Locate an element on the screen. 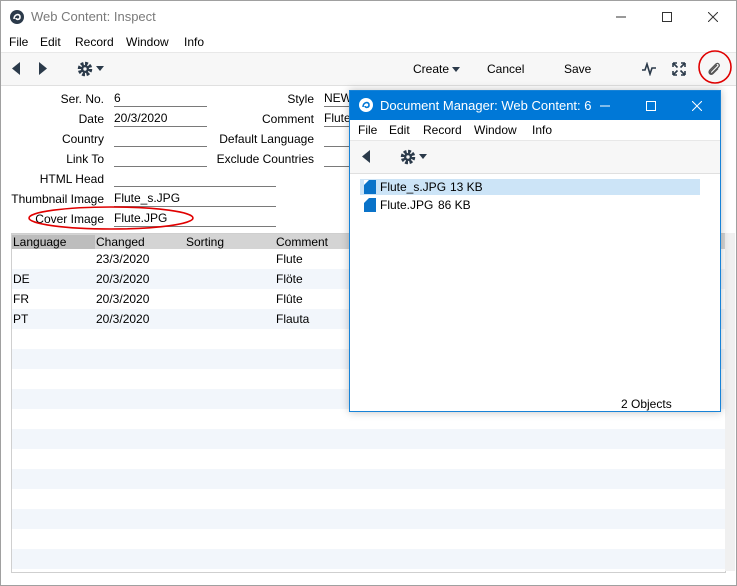 The height and width of the screenshot is (586, 737). date-label: Date is located at coordinates (91, 119).